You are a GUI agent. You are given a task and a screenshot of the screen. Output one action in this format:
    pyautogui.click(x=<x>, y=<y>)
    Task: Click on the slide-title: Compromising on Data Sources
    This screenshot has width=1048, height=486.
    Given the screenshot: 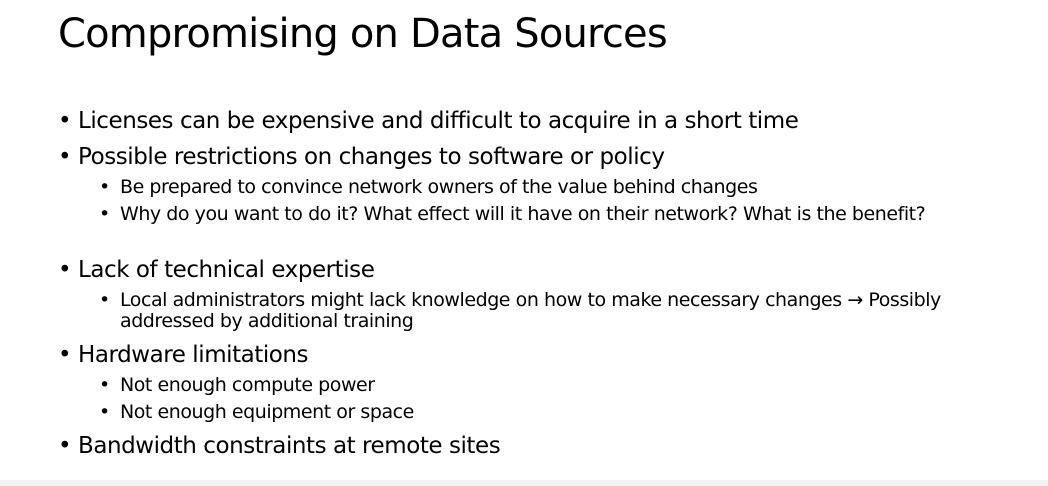 What is the action you would take?
    pyautogui.click(x=363, y=34)
    